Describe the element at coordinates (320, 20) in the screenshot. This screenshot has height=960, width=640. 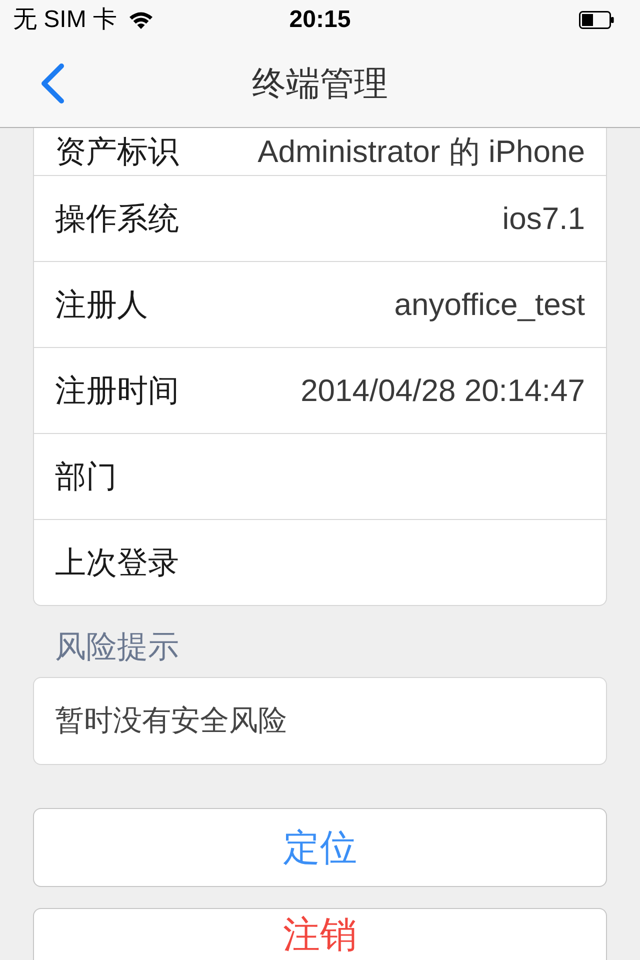
I see `status-time: 20:15` at that location.